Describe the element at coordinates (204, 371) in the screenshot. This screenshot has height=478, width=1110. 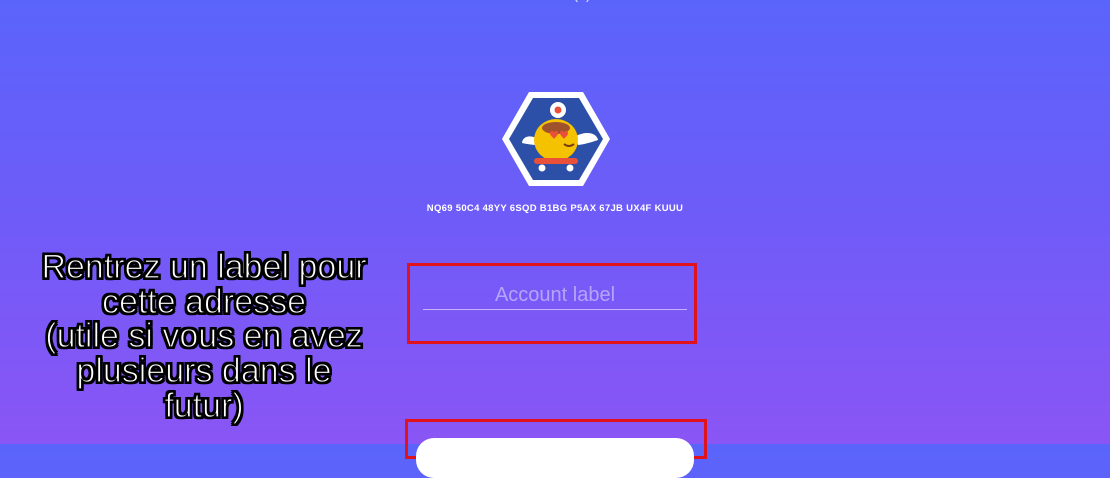
I see `annotation-line: plusieurs dans le` at that location.